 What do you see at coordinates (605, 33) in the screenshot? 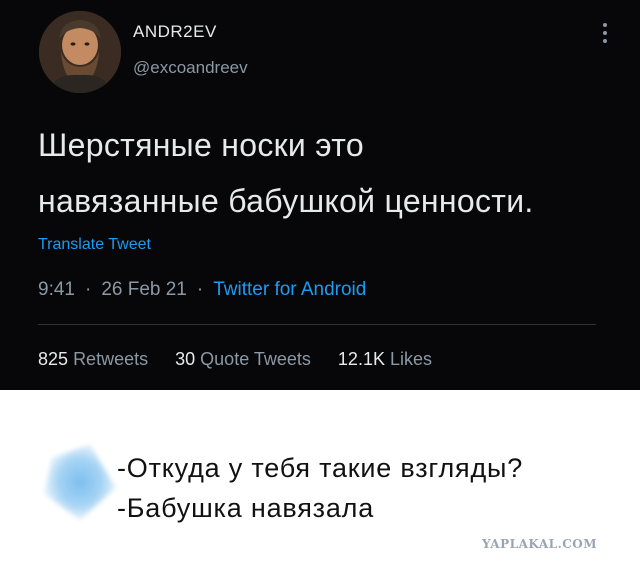
I see `vertical-ellipsis-icon` at bounding box center [605, 33].